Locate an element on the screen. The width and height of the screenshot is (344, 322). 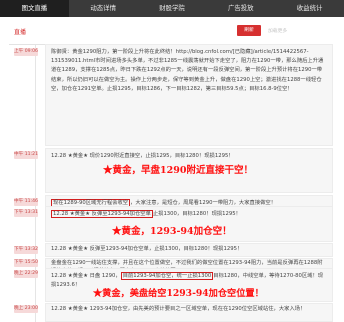
callout-annotation: ★黄金，美盘给空1293-94加仓空位置！ is located at coordinates (178, 293).